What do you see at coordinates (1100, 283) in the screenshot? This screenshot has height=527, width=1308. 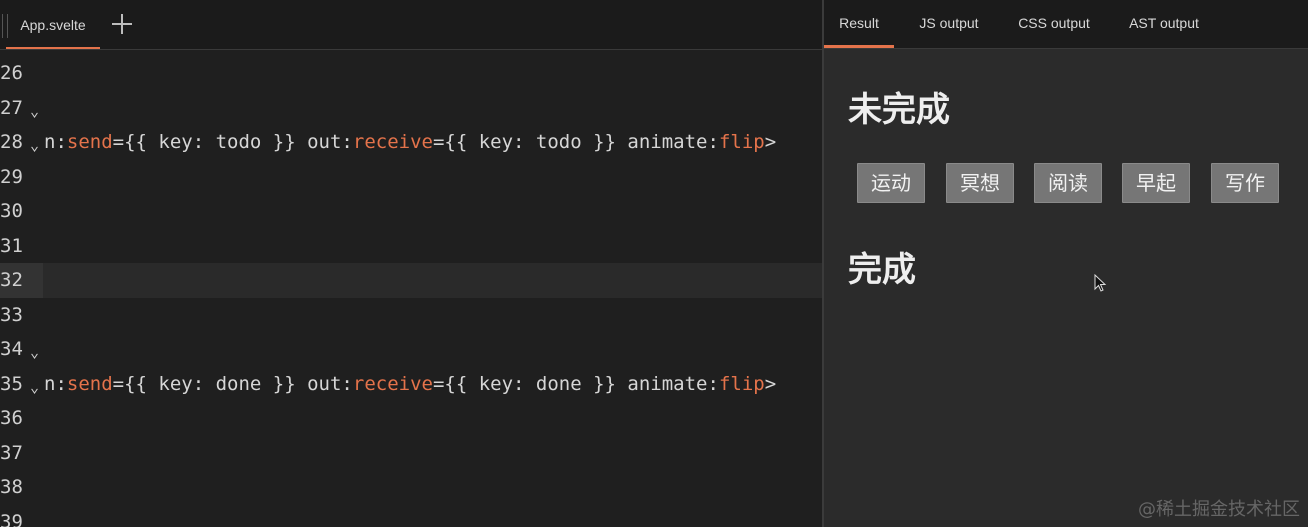 I see `mouse-cursor-icon` at bounding box center [1100, 283].